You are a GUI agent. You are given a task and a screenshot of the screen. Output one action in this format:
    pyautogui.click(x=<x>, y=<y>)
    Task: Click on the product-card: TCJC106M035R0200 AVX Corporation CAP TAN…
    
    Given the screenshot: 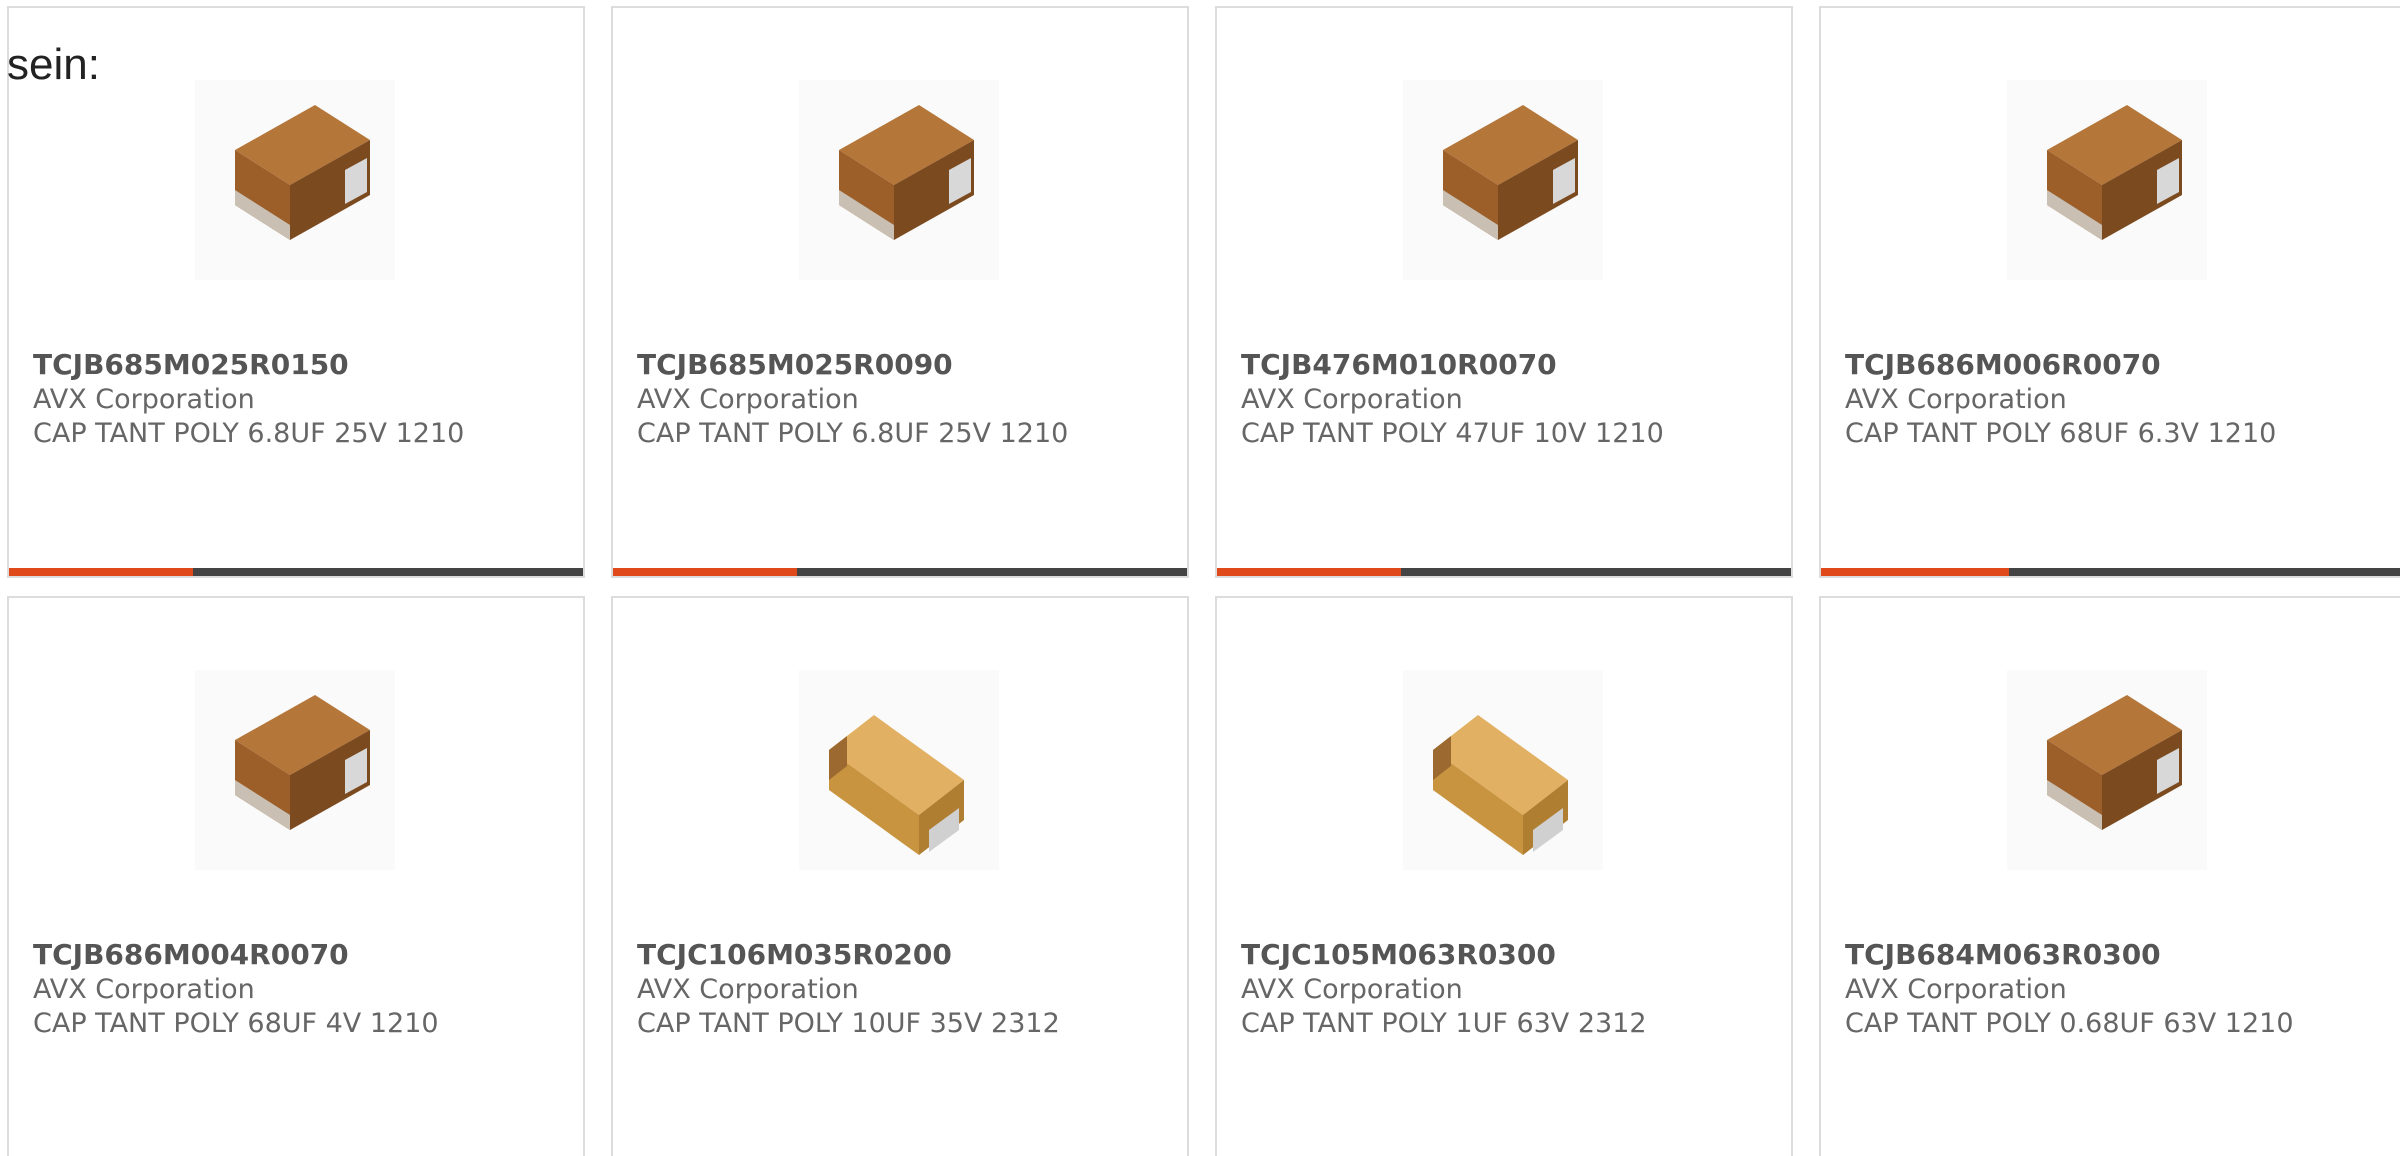 What is the action you would take?
    pyautogui.click(x=900, y=876)
    